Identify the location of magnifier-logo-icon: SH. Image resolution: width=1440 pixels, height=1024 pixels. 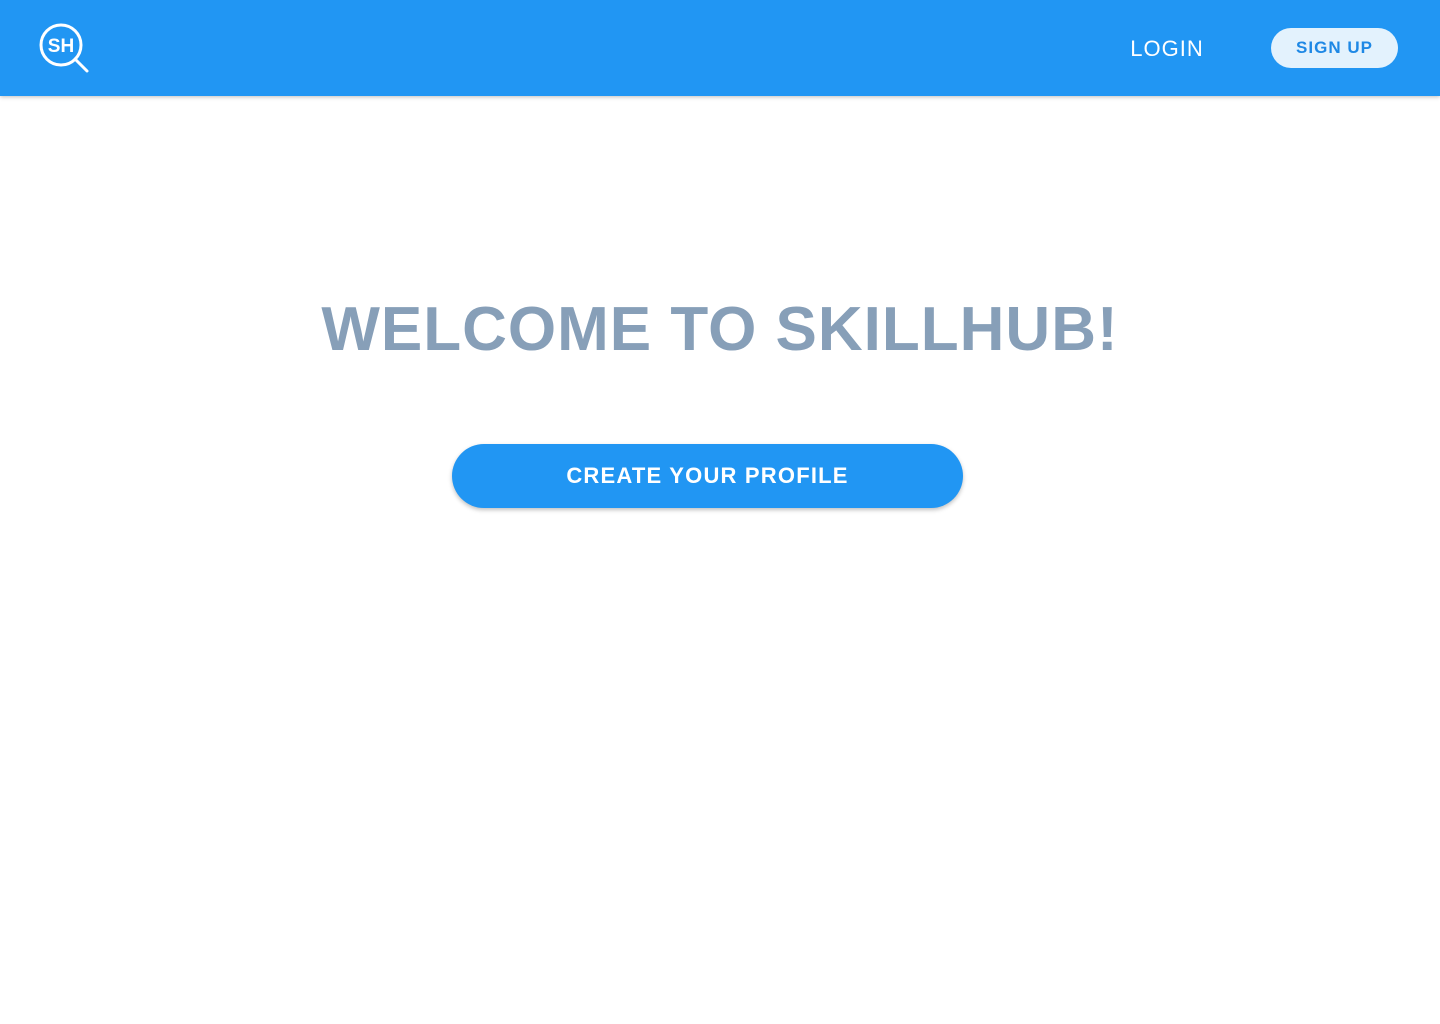
(64, 48).